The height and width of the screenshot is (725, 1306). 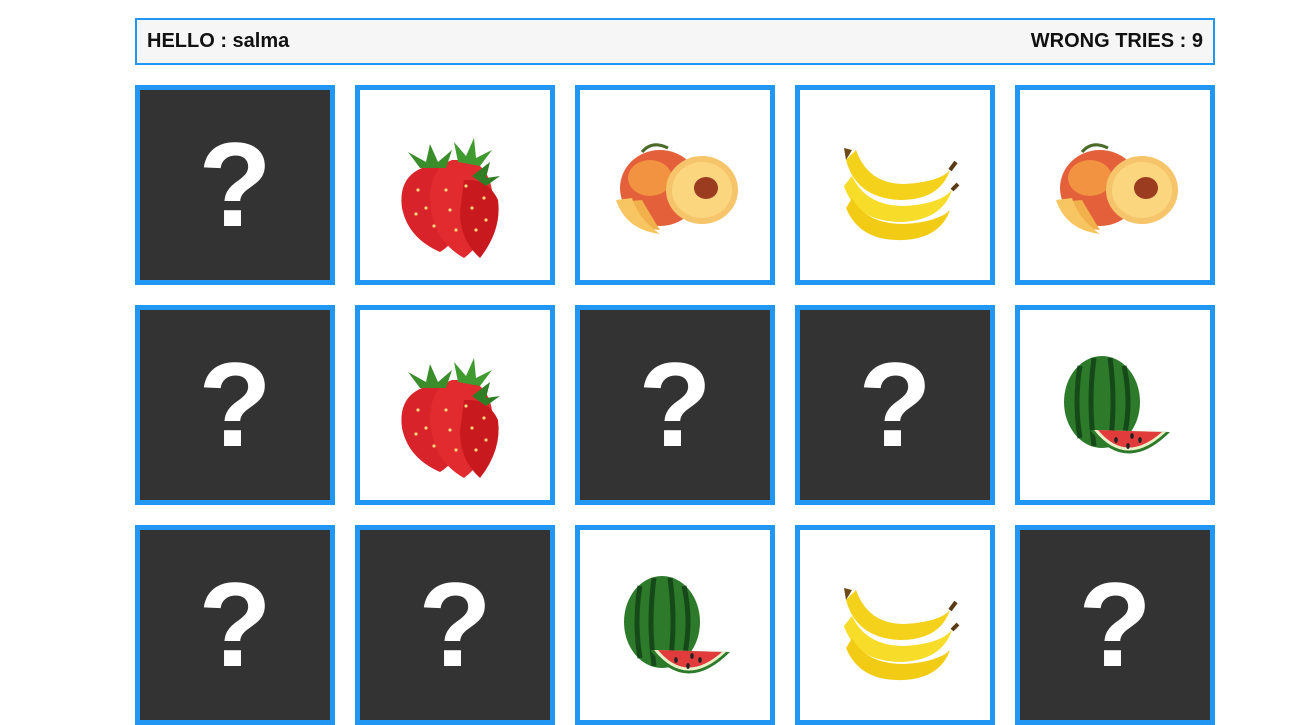 I want to click on info-bar: HELLO : salma WRONG TRIES : 9, so click(x=675, y=41).